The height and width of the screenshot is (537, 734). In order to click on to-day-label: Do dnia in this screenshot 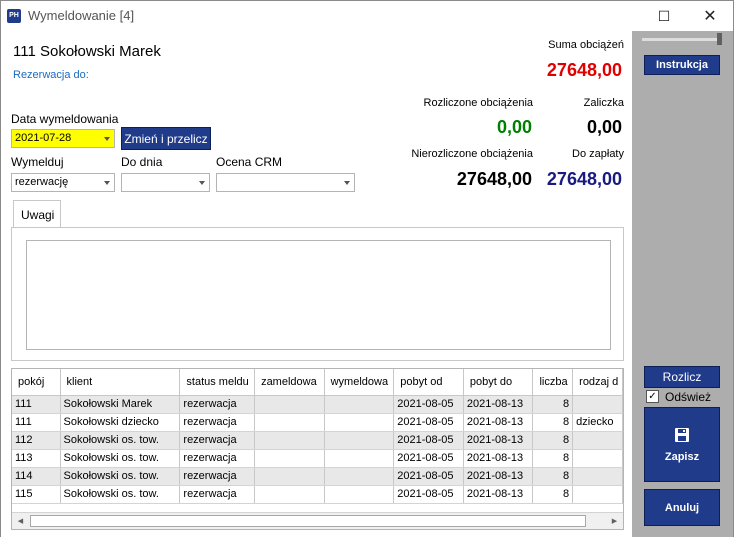, I will do `click(142, 162)`.